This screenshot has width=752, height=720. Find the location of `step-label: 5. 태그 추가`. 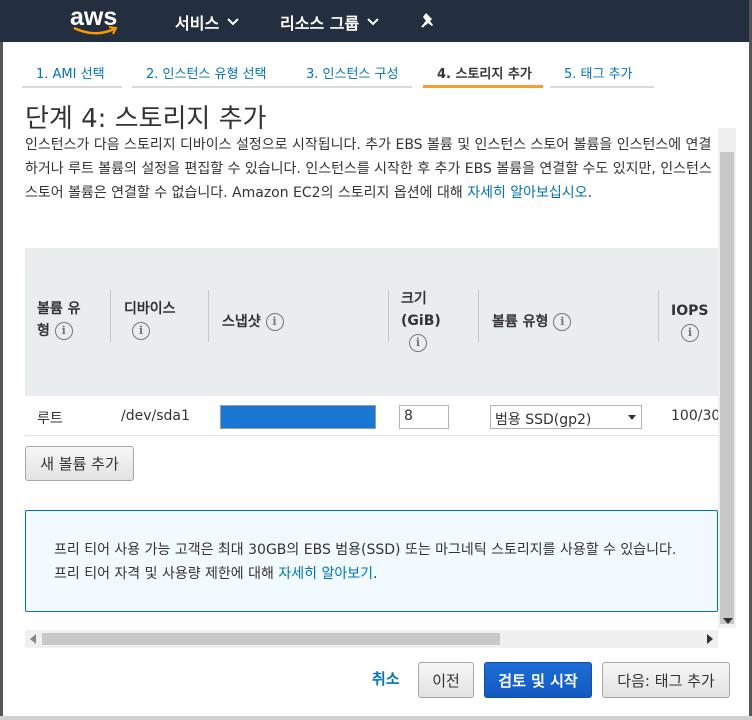

step-label: 5. 태그 추가 is located at coordinates (598, 74).